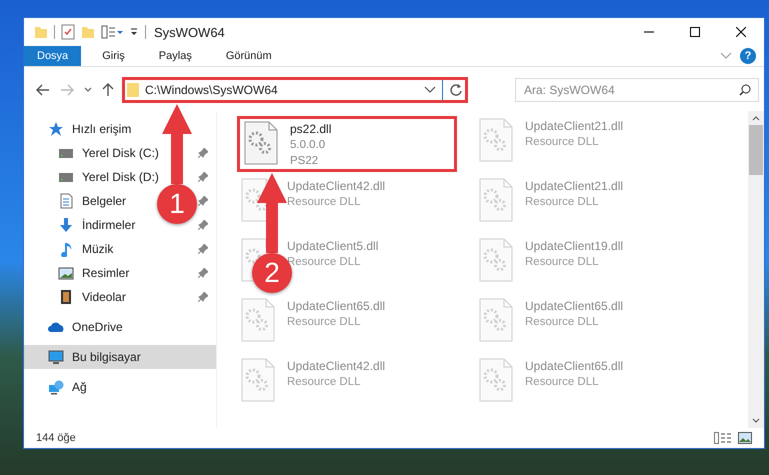 The width and height of the screenshot is (769, 475). I want to click on search-field: Ara: SysWOW64, so click(637, 90).